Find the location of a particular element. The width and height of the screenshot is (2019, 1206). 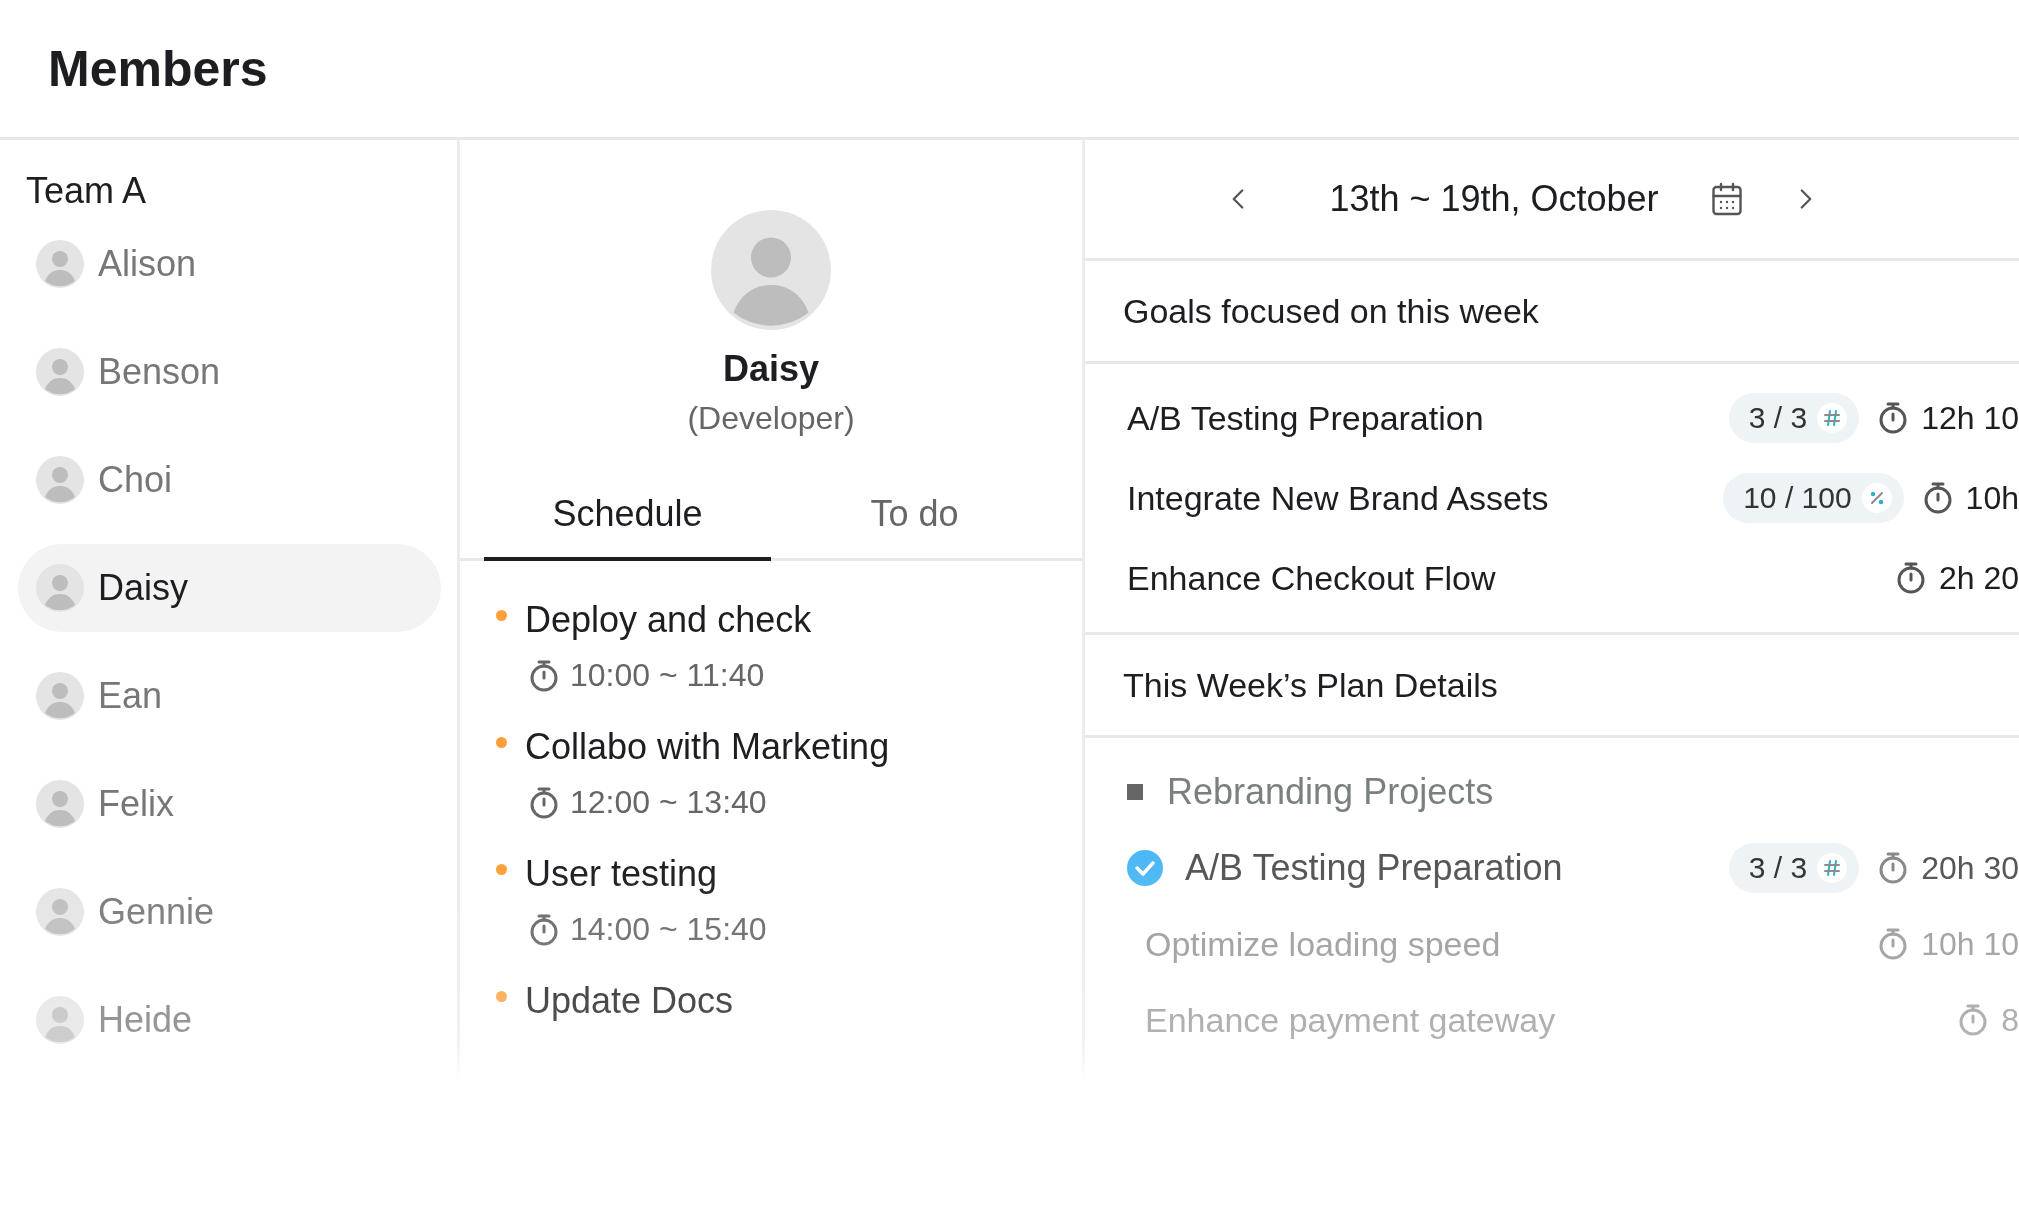

duration-text: 12h 10 is located at coordinates (1970, 418).